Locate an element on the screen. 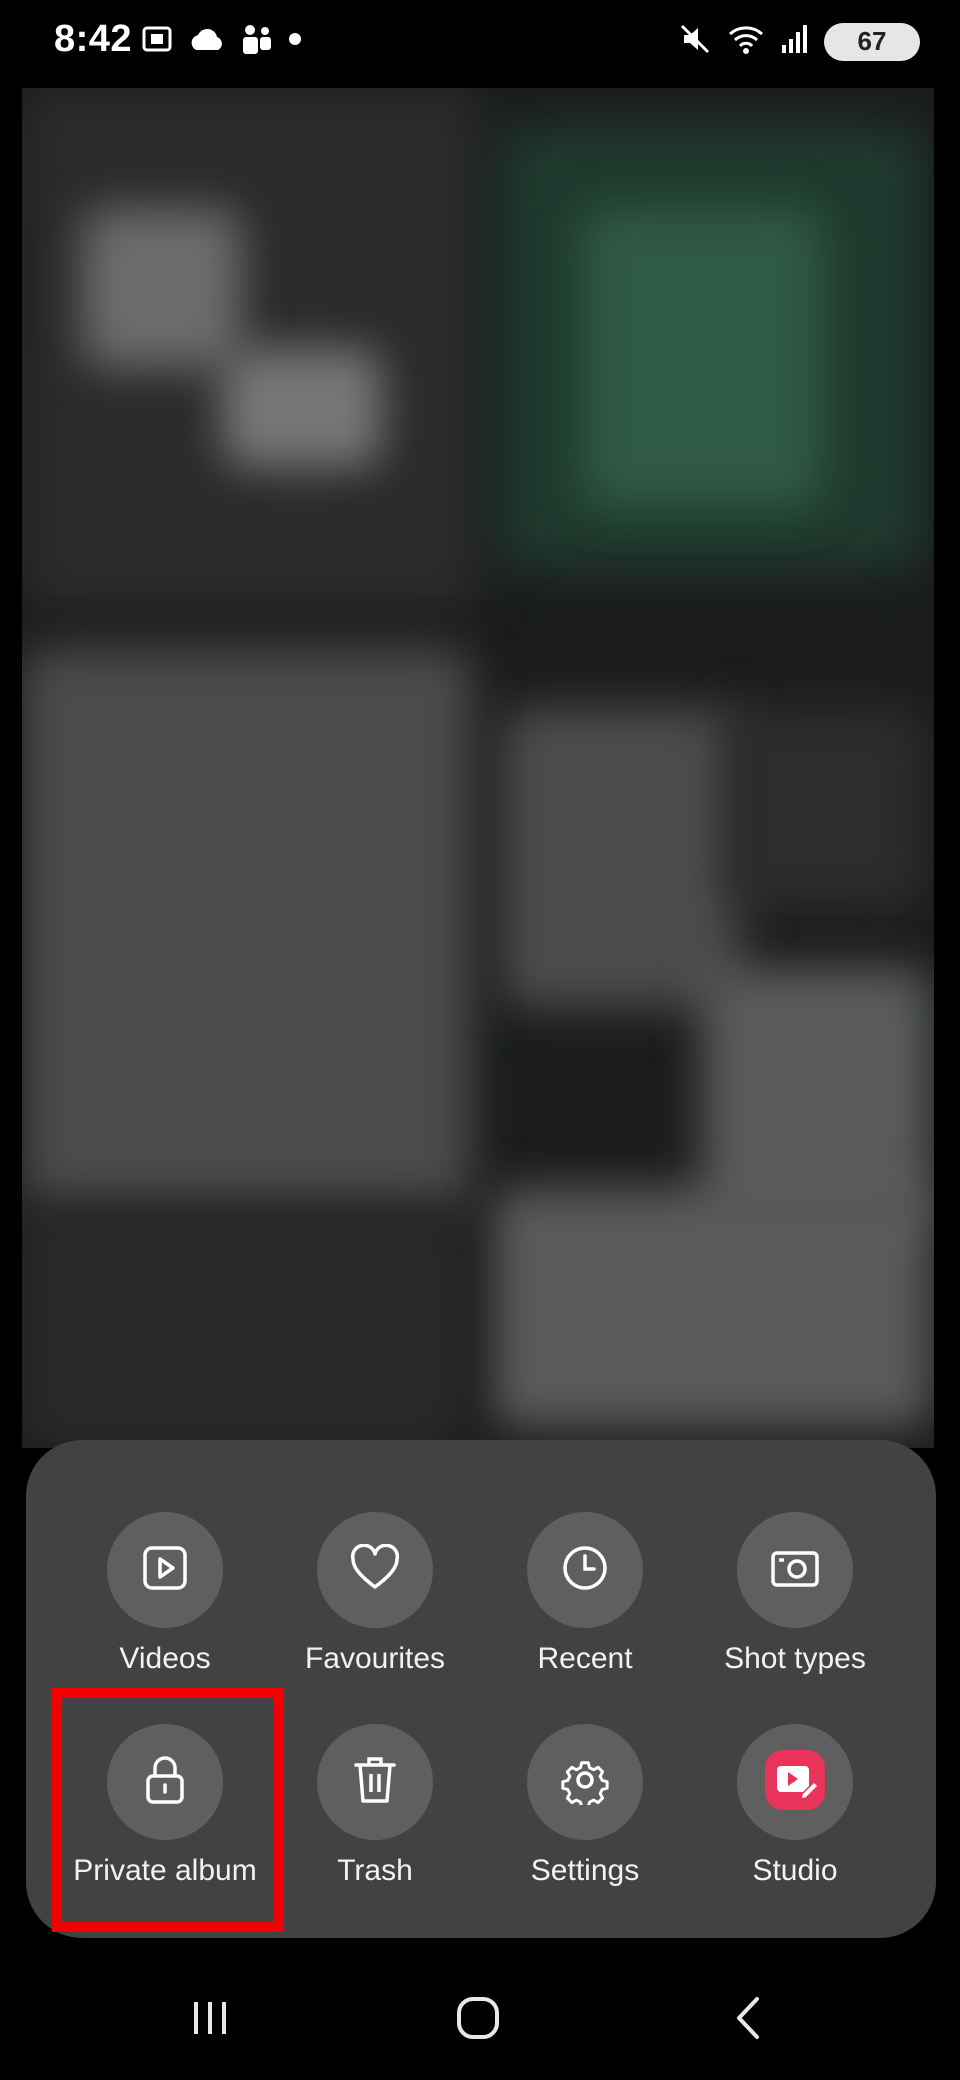 This screenshot has width=960, height=2080. screen-recorder-icon is located at coordinates (157, 41).